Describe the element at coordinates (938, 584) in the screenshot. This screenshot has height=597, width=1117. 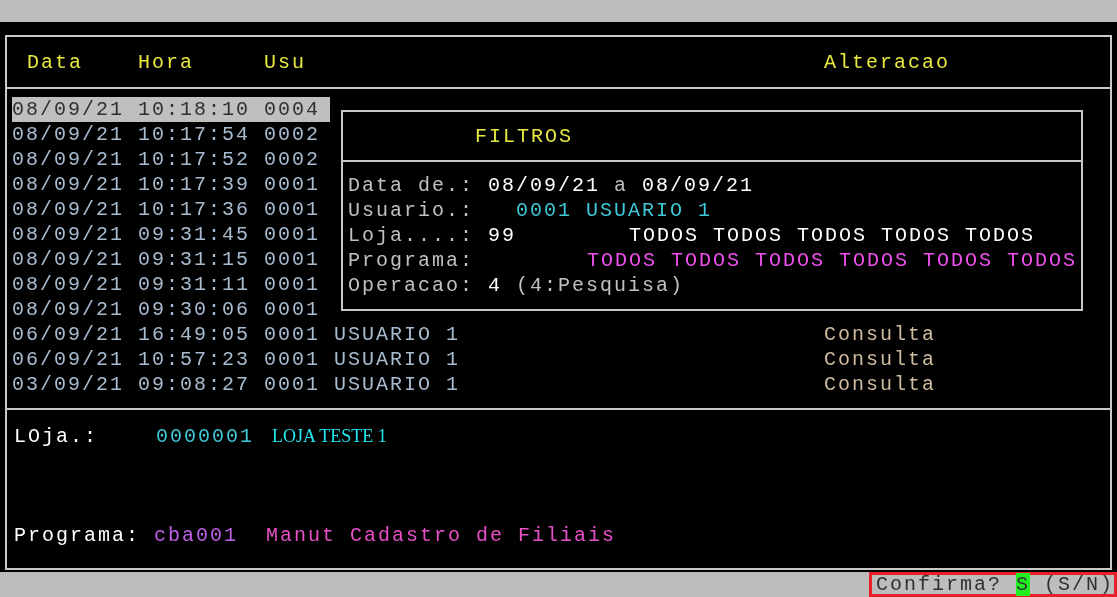
I see `prompt-text: Confirma?` at that location.